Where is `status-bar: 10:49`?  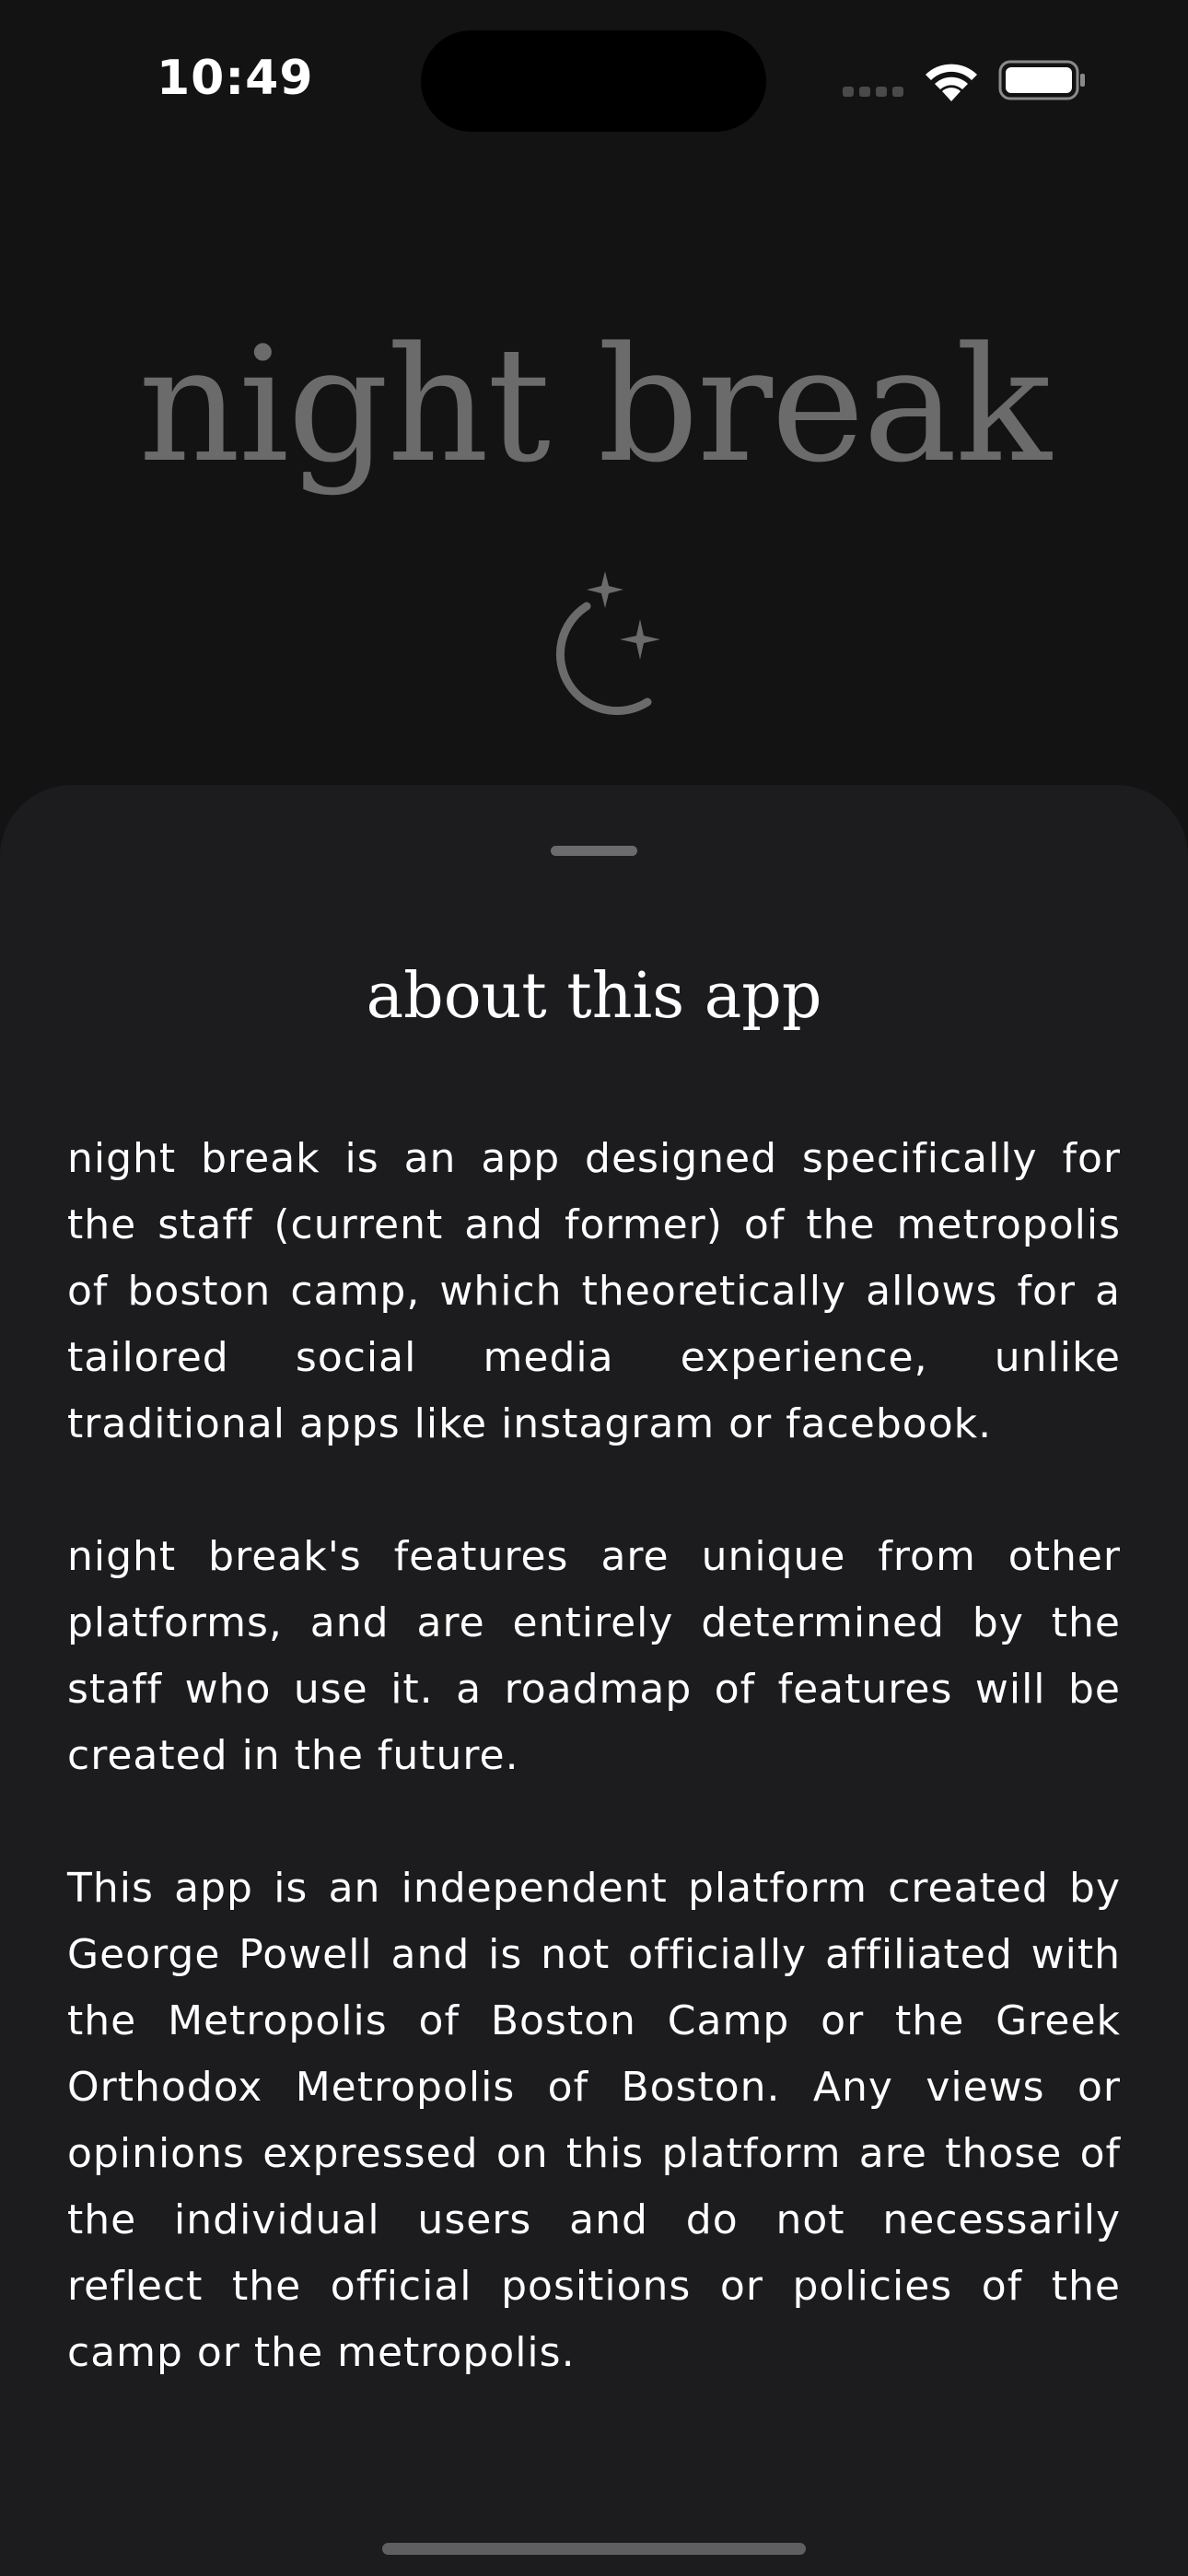 status-bar: 10:49 is located at coordinates (594, 78).